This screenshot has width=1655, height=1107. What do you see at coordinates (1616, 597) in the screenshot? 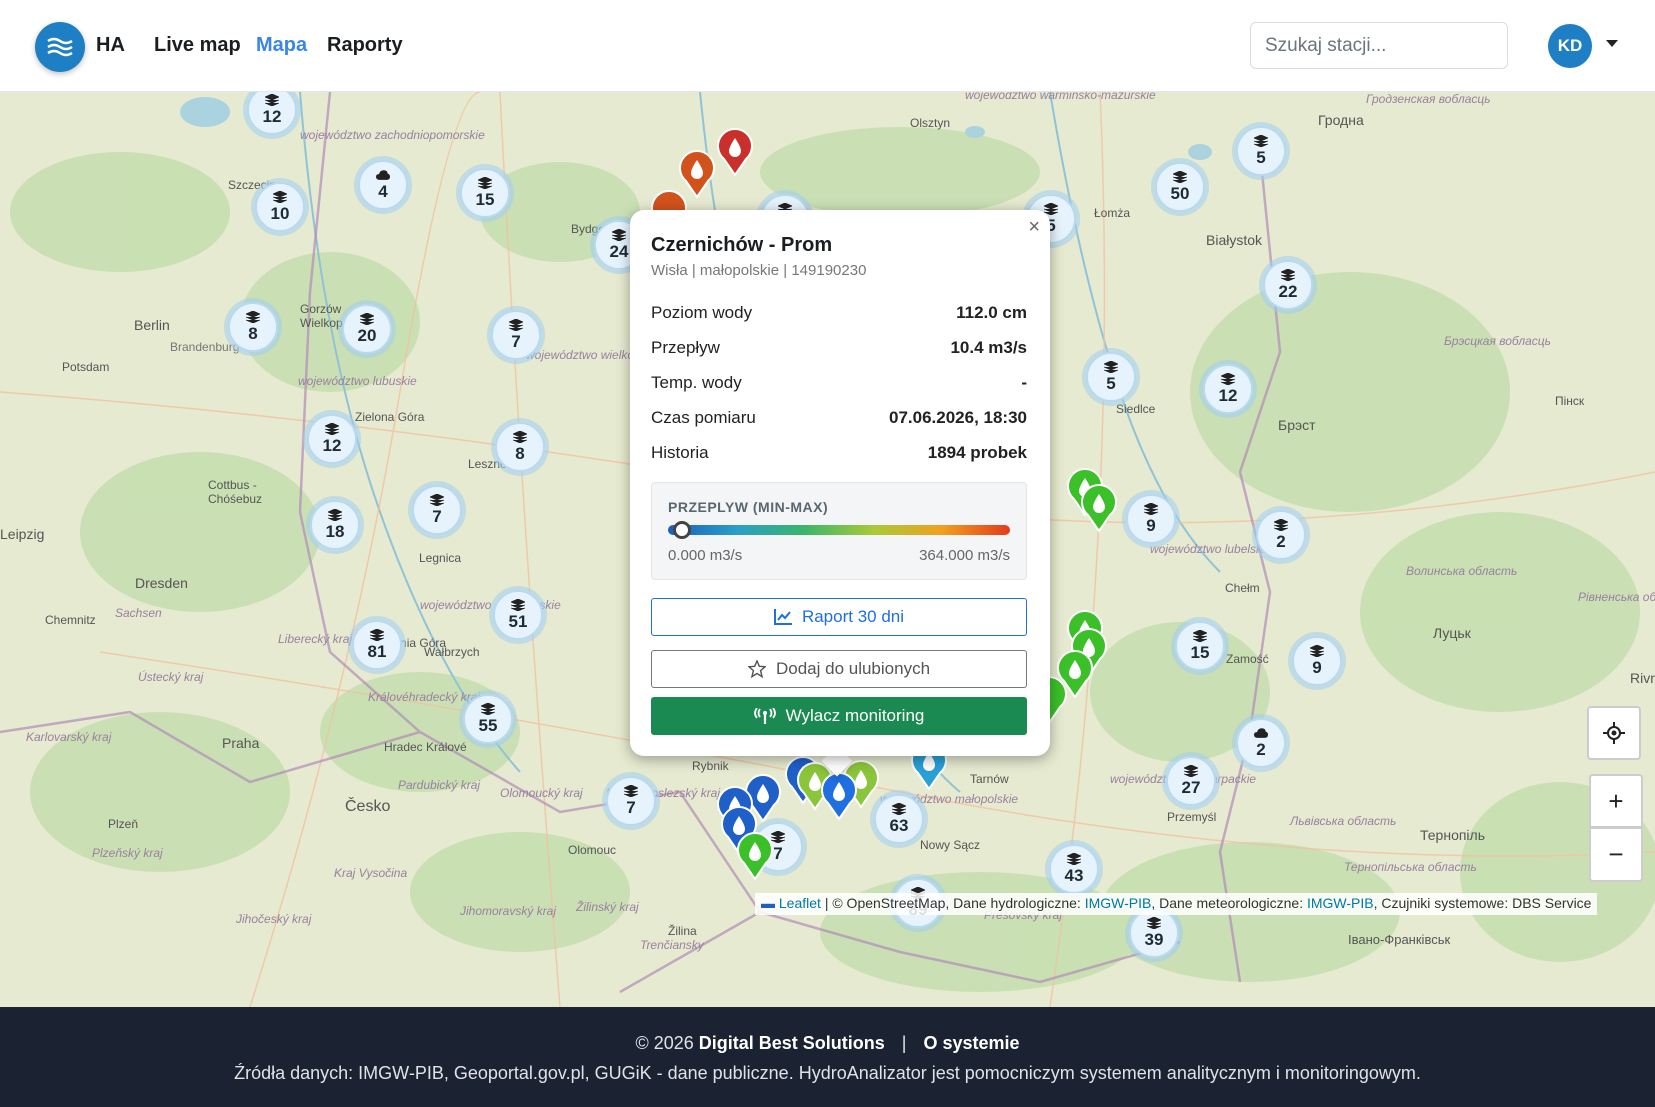
I see `region-label: Рівненська область` at bounding box center [1616, 597].